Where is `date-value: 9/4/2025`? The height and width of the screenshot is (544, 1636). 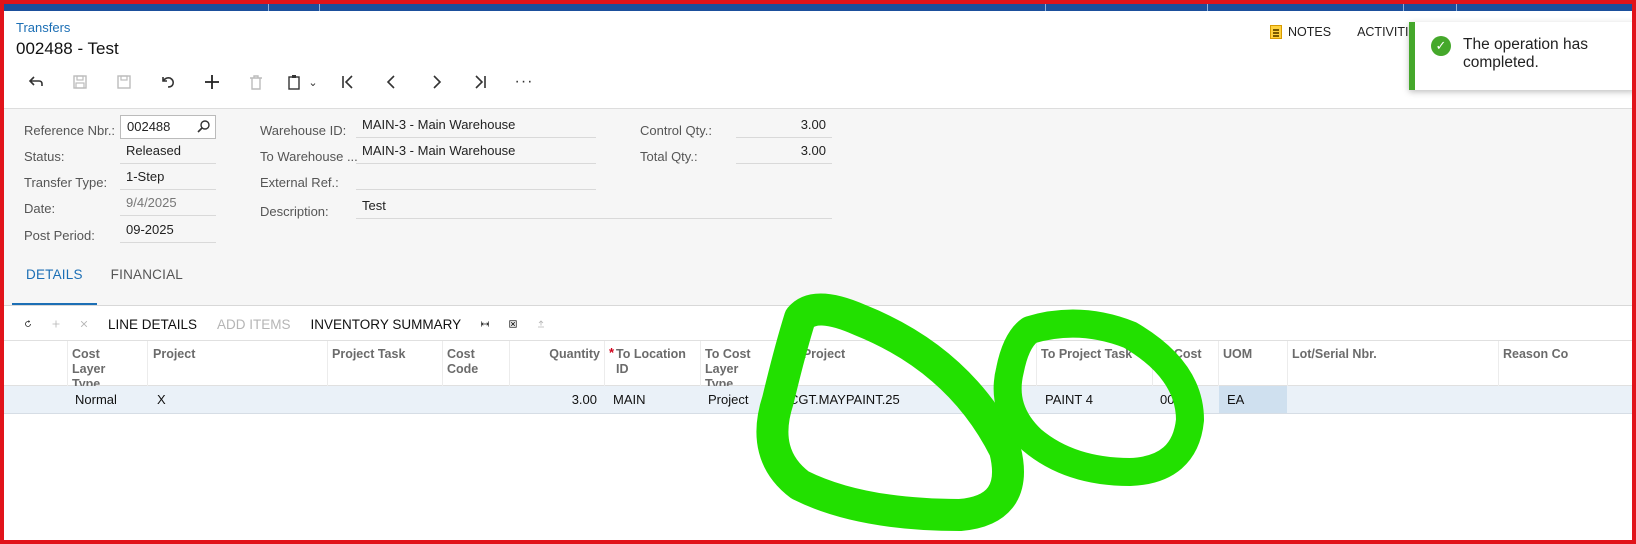
date-value: 9/4/2025 is located at coordinates (168, 204).